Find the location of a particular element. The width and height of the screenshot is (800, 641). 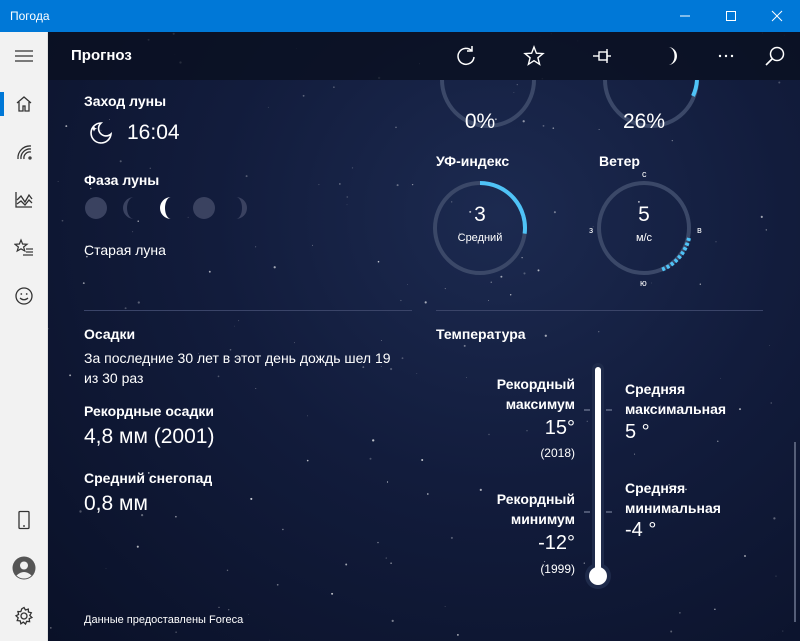

uv-label: УФ-индекс is located at coordinates (473, 161).